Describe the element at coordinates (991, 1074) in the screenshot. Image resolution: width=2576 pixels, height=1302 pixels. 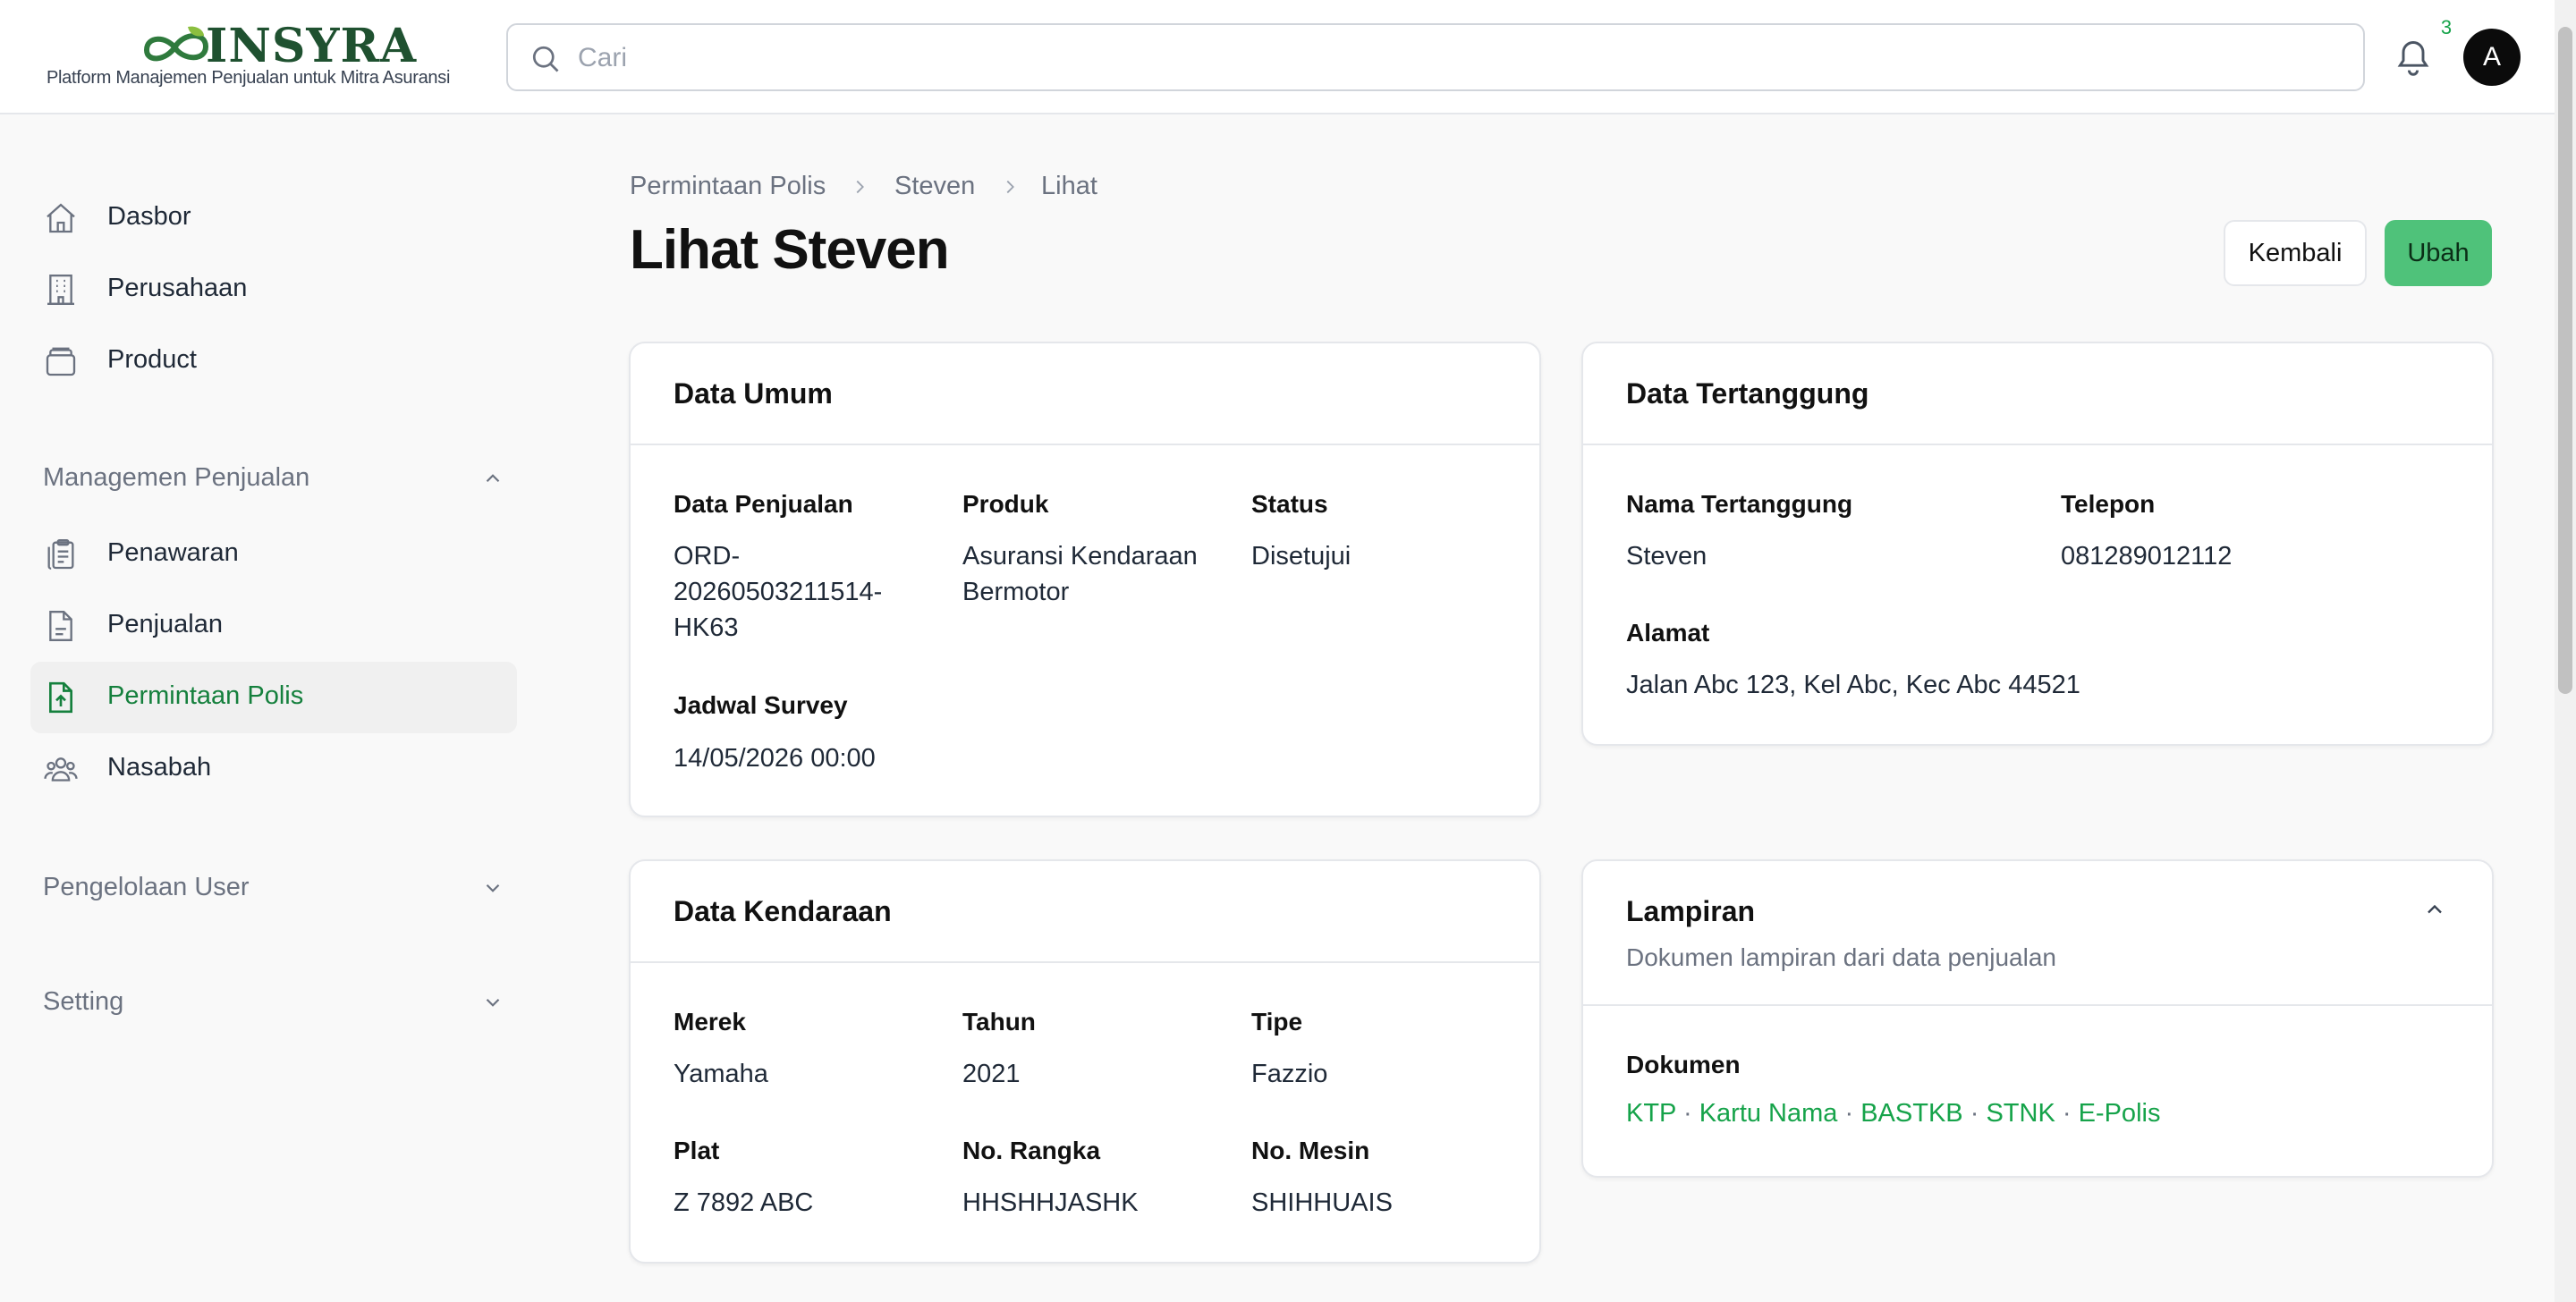
I see `field-value-tahun: 2021` at that location.